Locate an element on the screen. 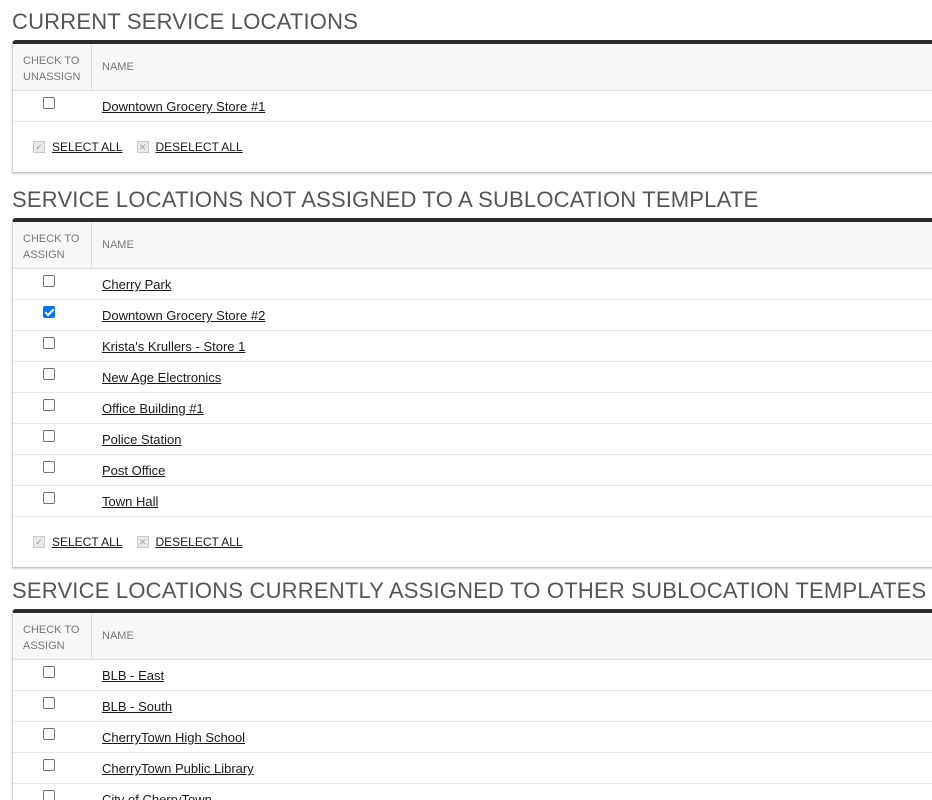 The height and width of the screenshot is (800, 932). name-cell: Downtown Grocery Store #1 is located at coordinates (178, 106).